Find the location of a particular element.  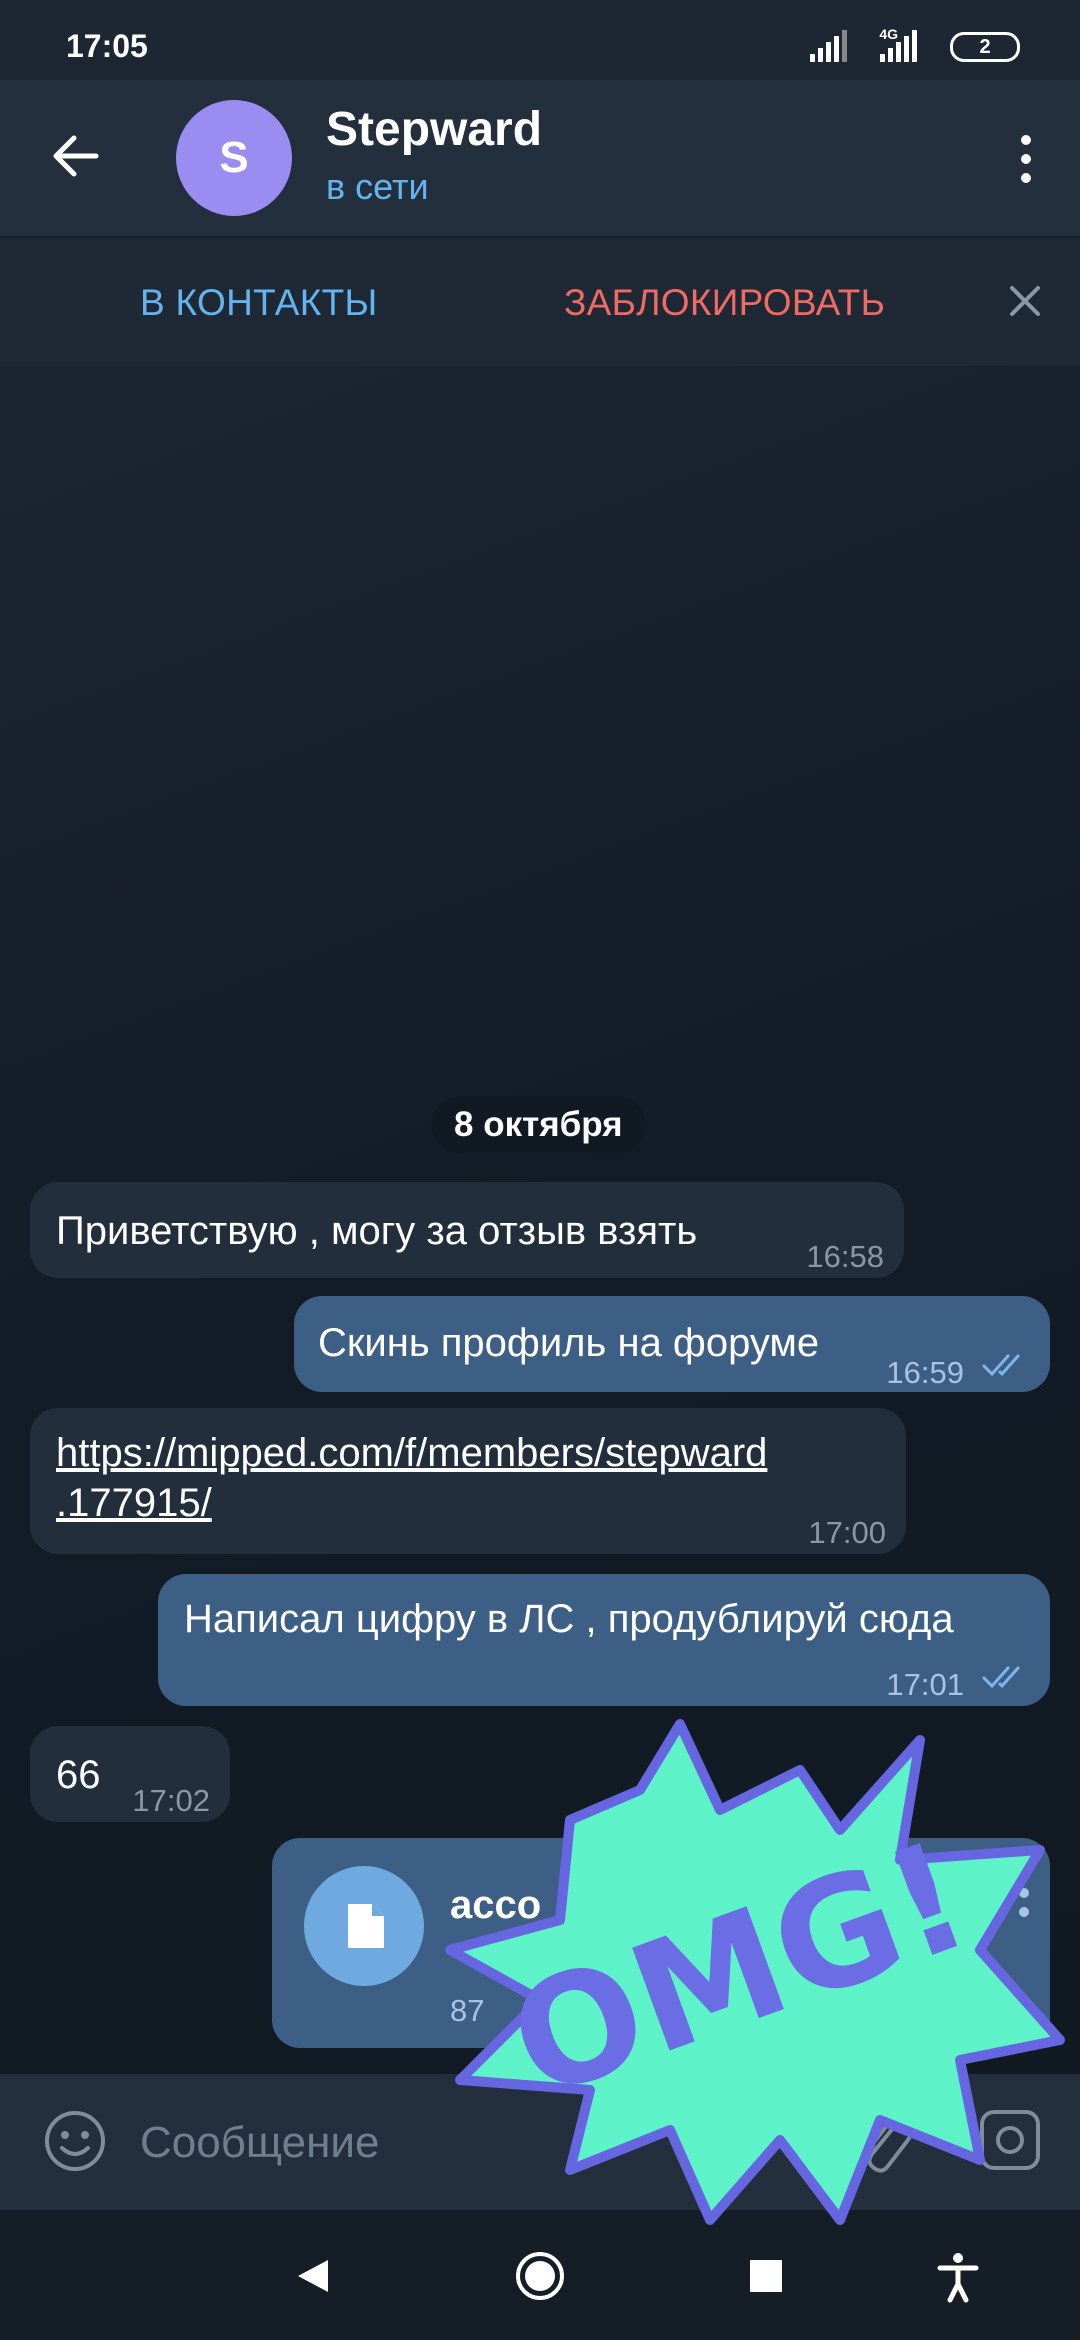

status-icons: 4G 2 is located at coordinates (915, 45).